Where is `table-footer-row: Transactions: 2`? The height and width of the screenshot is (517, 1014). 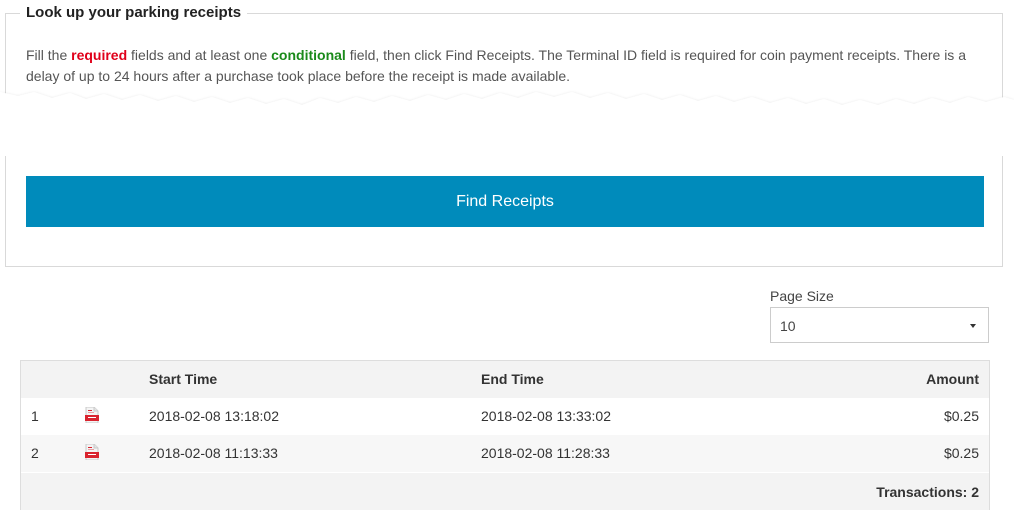
table-footer-row: Transactions: 2 is located at coordinates (505, 491).